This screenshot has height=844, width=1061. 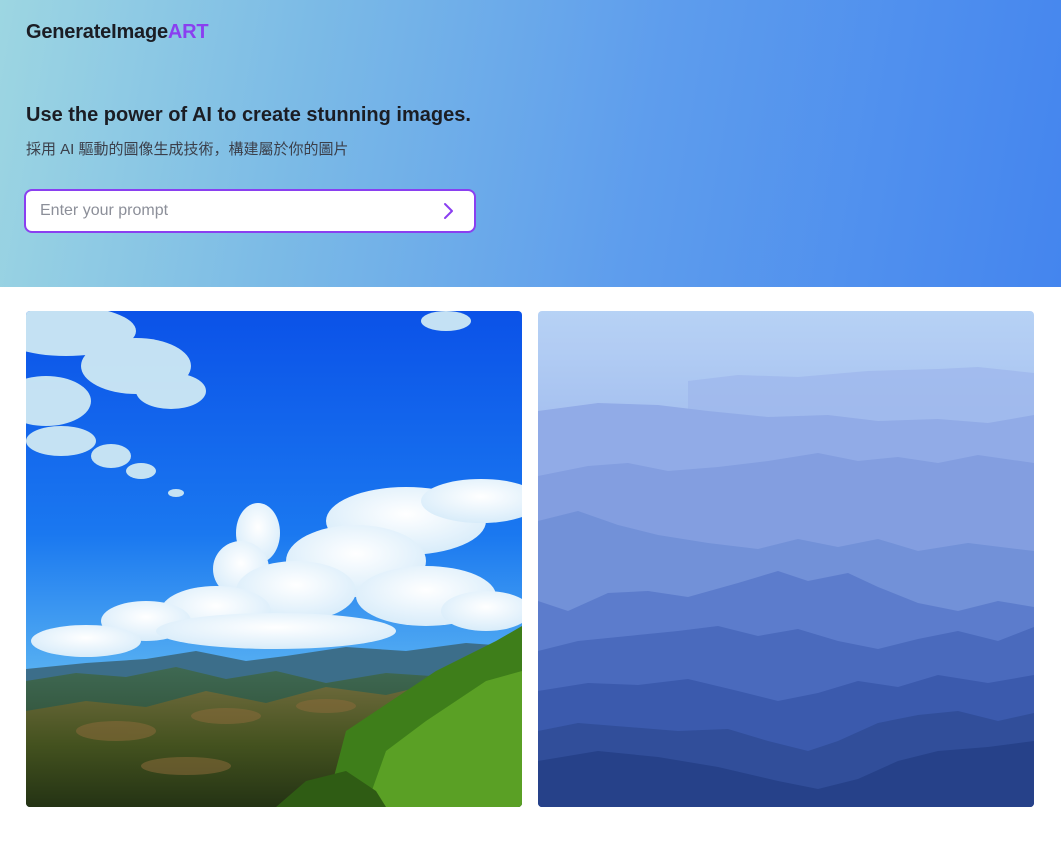 I want to click on prompt-input, so click(x=235, y=211).